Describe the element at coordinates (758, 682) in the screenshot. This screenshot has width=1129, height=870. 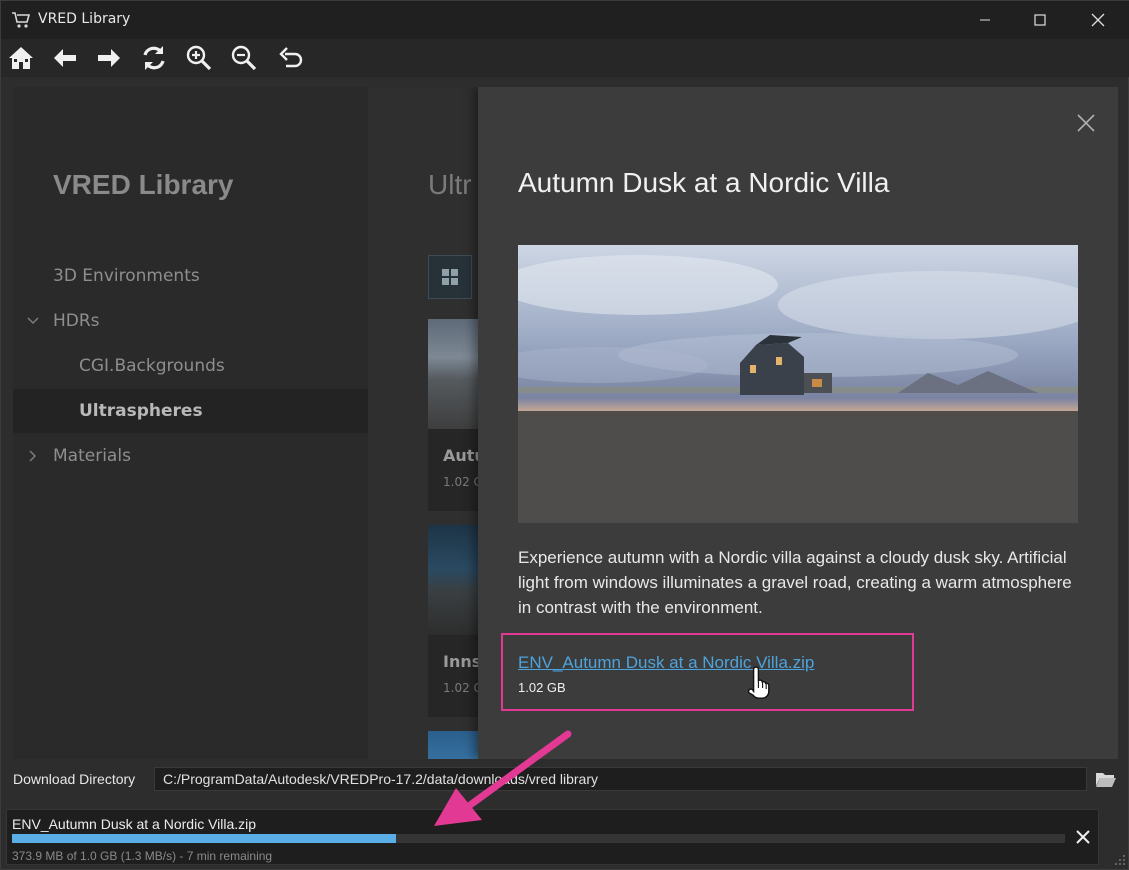
I see `hand-cursor-icon` at that location.